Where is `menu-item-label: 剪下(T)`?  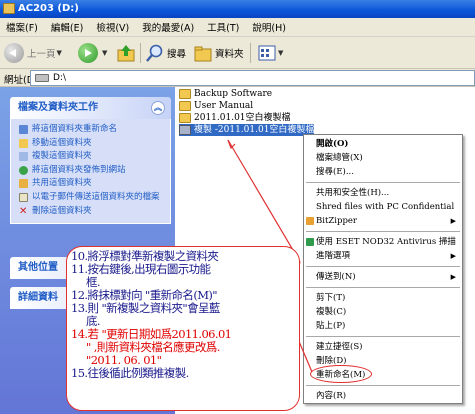 menu-item-label: 剪下(T) is located at coordinates (331, 298).